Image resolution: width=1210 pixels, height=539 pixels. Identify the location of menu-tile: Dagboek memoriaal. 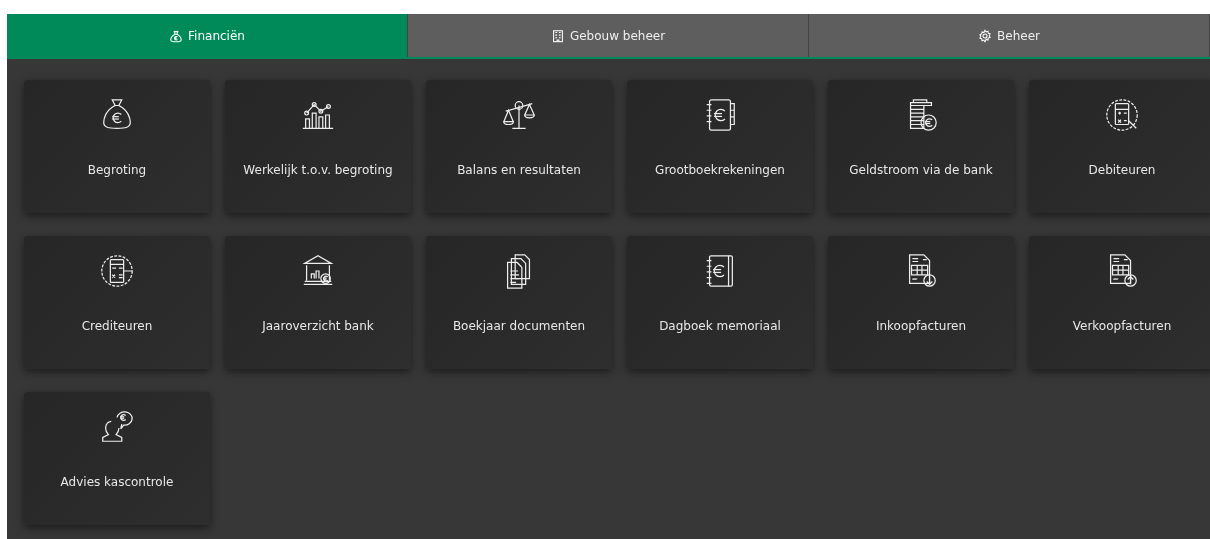
(720, 302).